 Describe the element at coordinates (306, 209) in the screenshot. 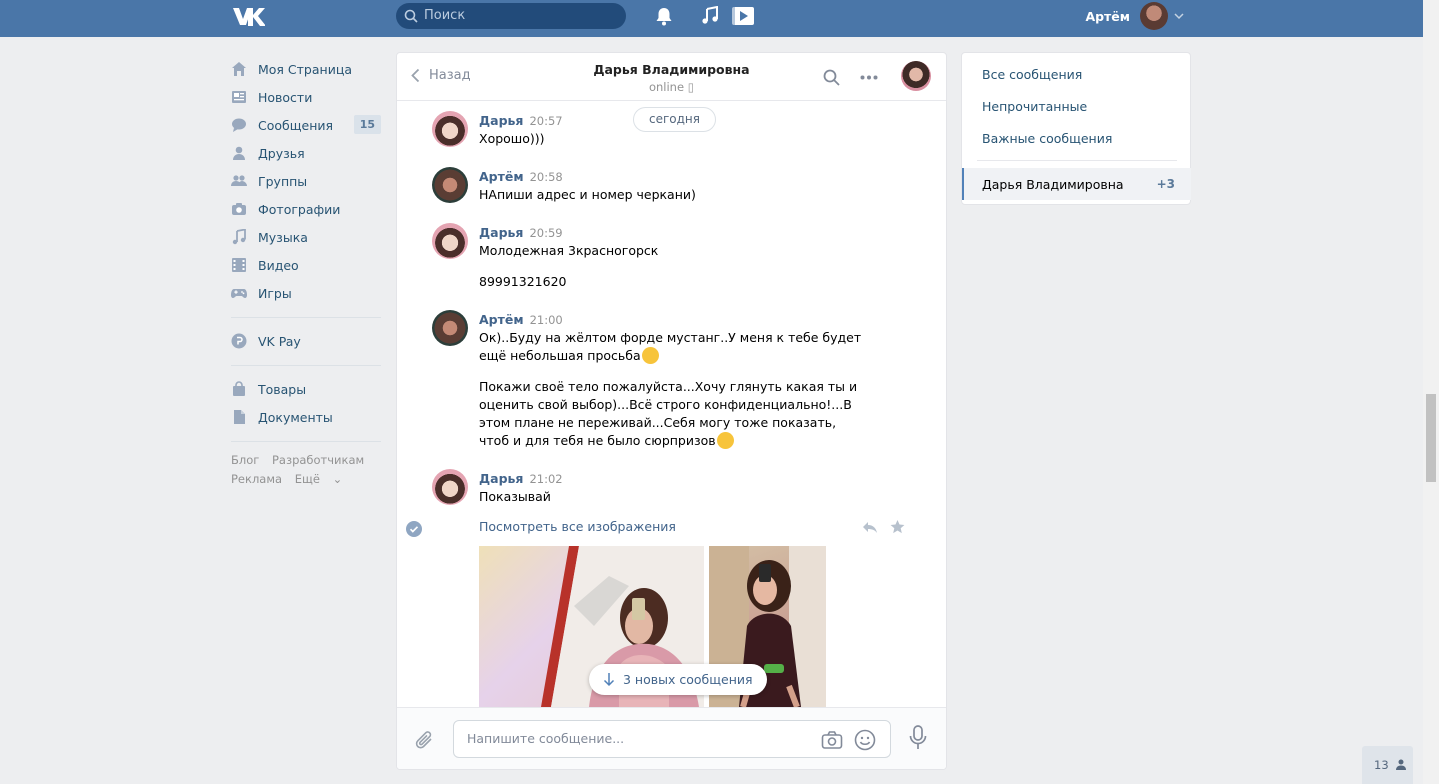

I see `nav-item-photos: Фотографии` at that location.